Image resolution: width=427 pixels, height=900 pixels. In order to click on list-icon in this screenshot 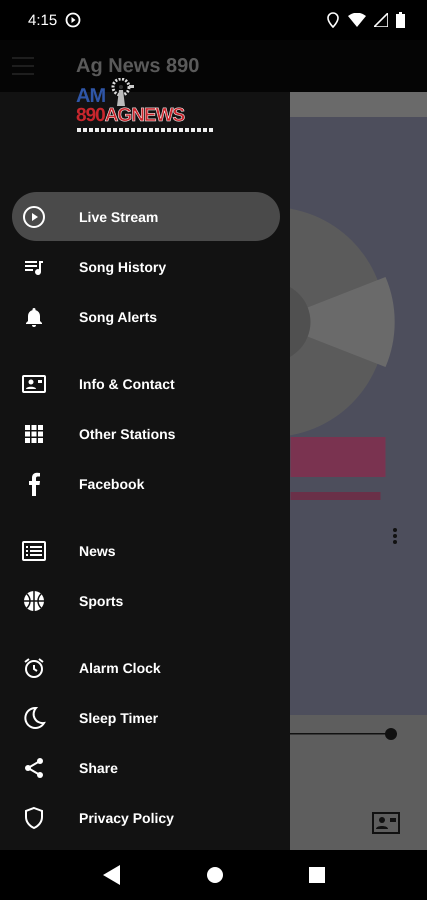, I will do `click(34, 550)`.